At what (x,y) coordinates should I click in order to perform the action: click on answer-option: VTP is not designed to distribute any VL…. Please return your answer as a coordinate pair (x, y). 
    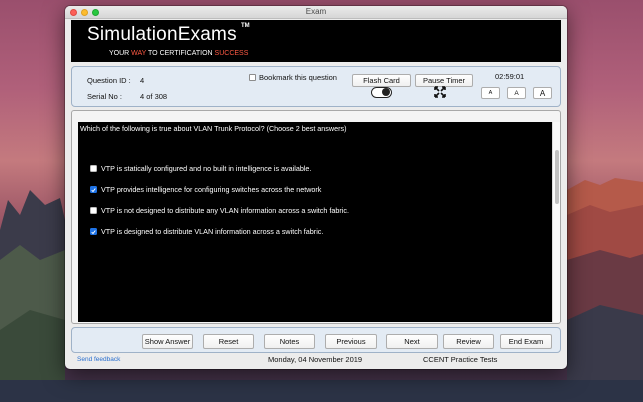
    Looking at the image, I should click on (219, 210).